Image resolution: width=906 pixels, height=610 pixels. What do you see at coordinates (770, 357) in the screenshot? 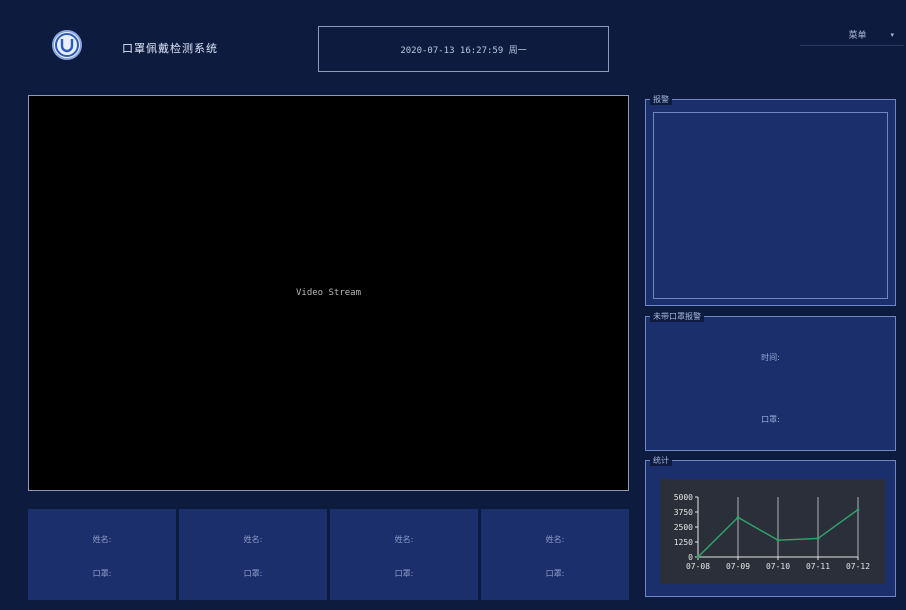
I see `alarm-time-label: 时间:` at bounding box center [770, 357].